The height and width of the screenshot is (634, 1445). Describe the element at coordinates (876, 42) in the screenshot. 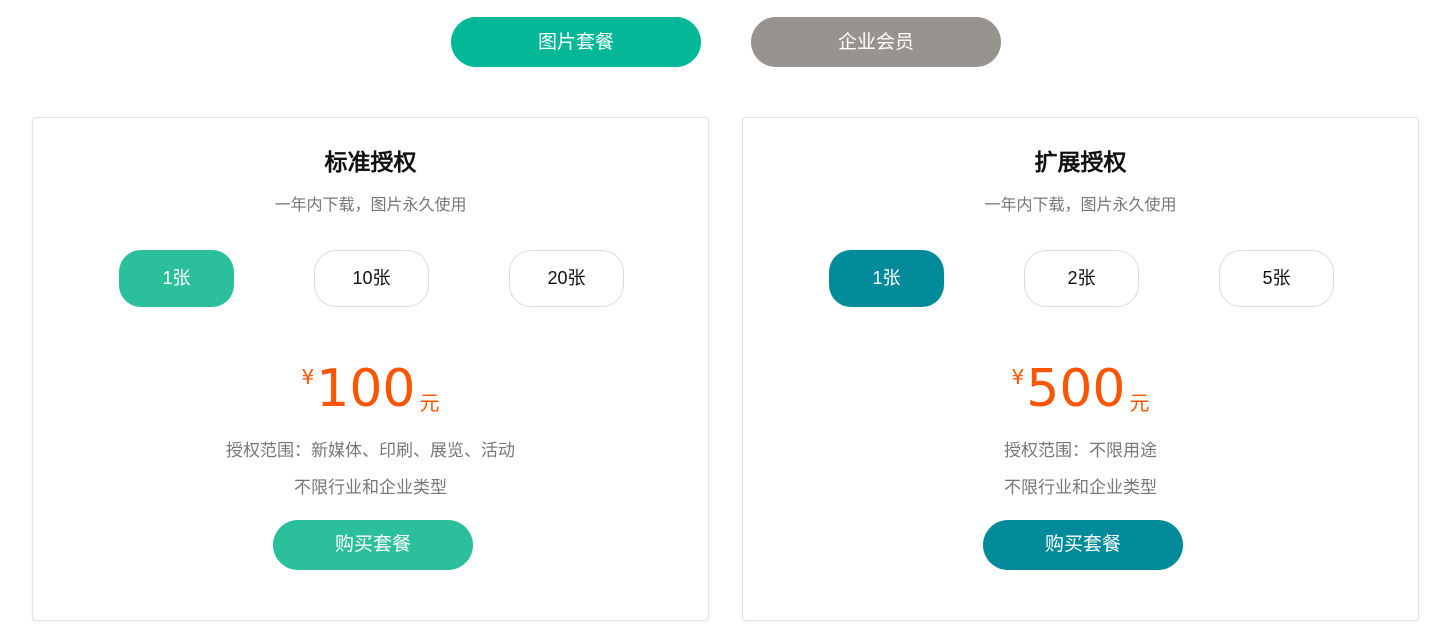

I see `tab-enterprise-membership: 企业会员` at that location.